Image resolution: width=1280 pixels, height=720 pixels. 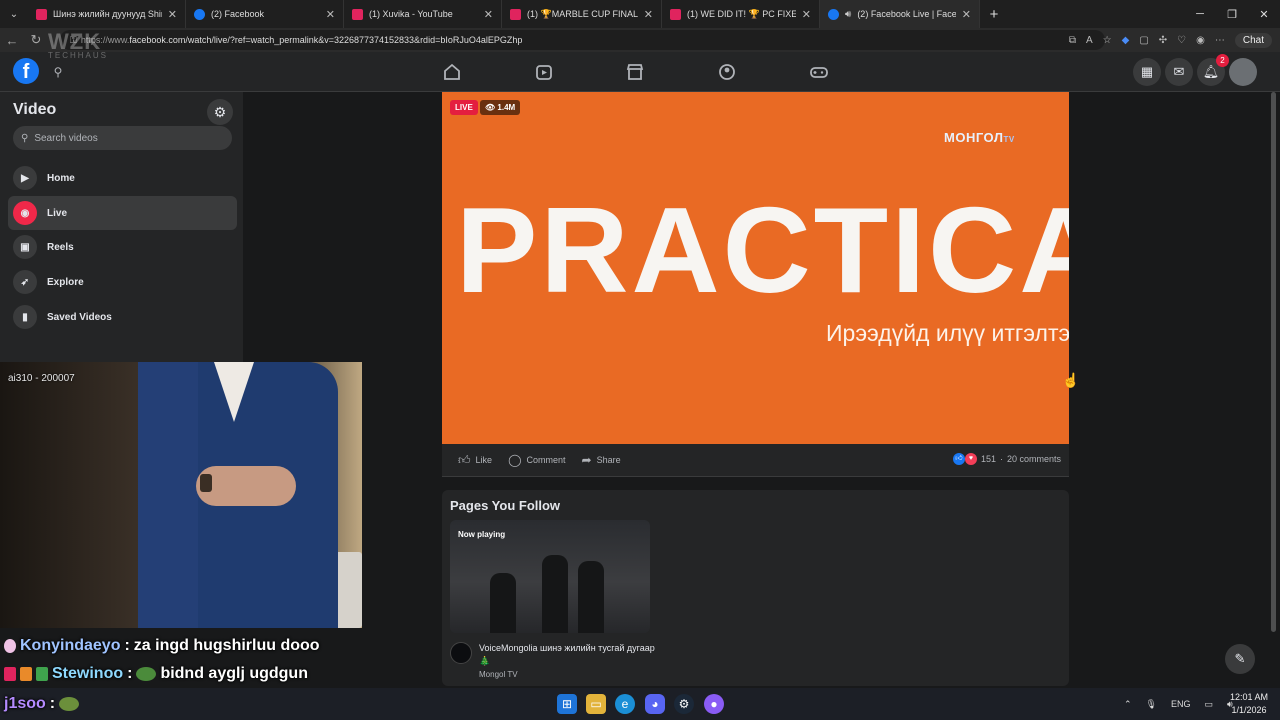 I want to click on obs-icon: ●, so click(x=714, y=704).